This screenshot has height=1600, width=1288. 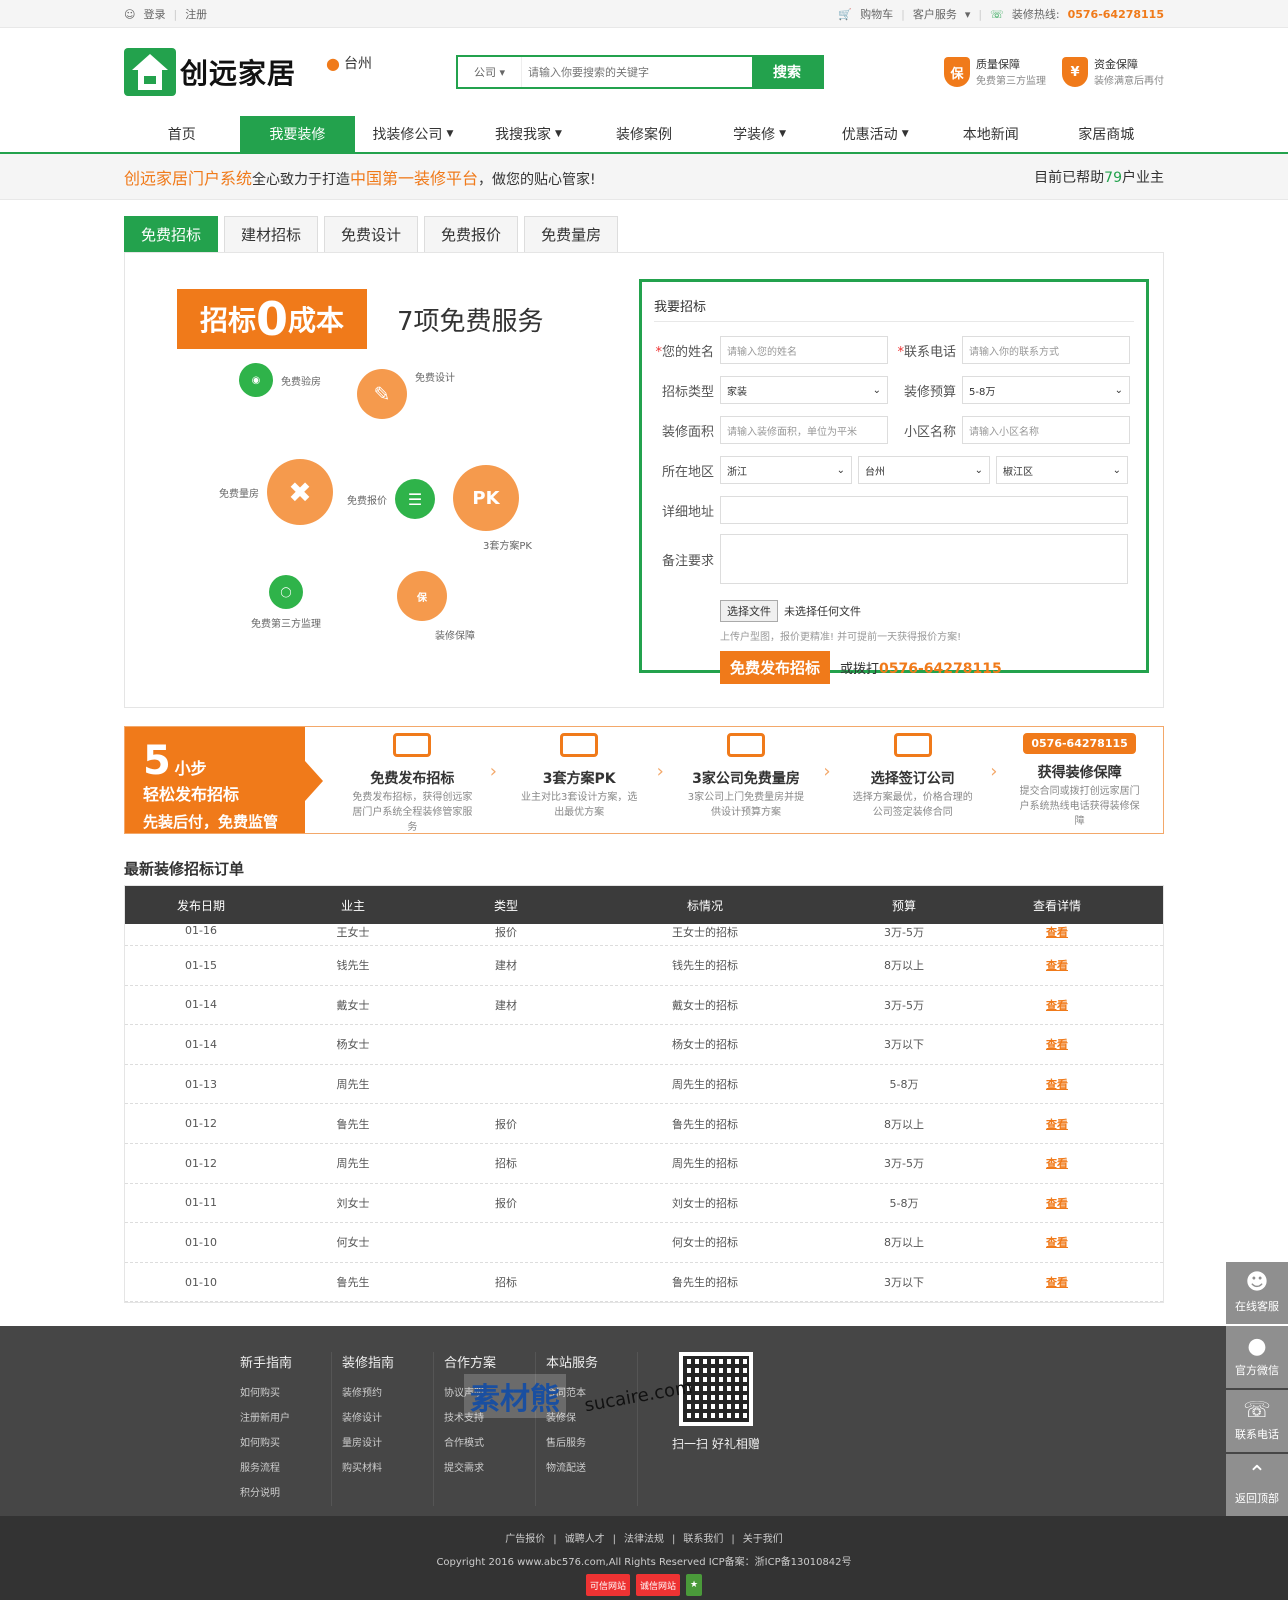 I want to click on contact-phone-button: ☏ 联系电话, so click(x=1257, y=1421).